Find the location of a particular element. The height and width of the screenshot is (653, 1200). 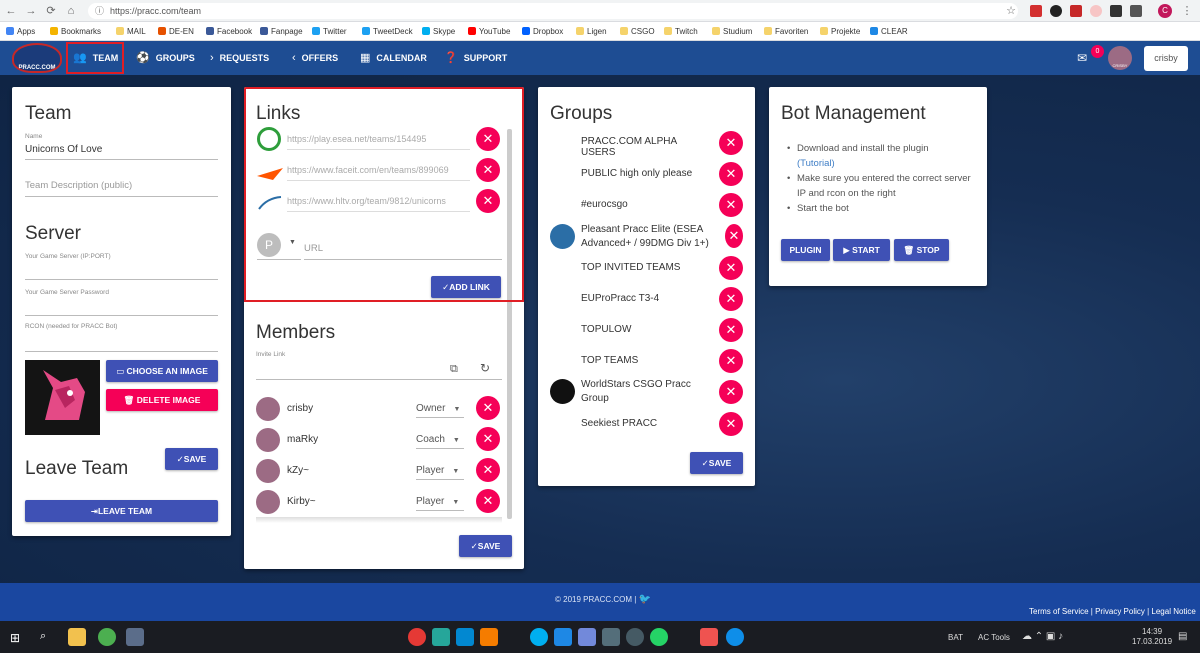

pracc-logo: PRACC.COM is located at coordinates (37, 58).